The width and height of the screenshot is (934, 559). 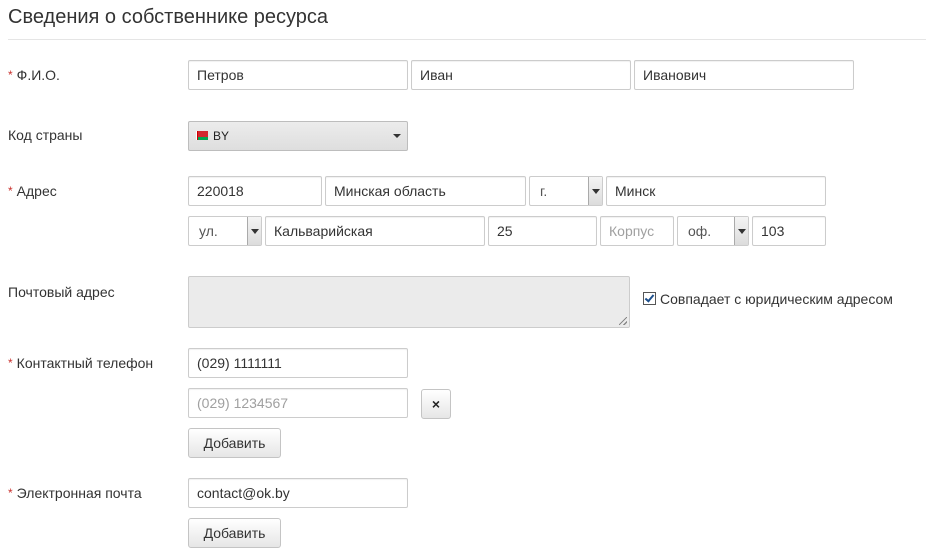 What do you see at coordinates (61, 292) in the screenshot?
I see `postal-address-label: Почтовый адрес` at bounding box center [61, 292].